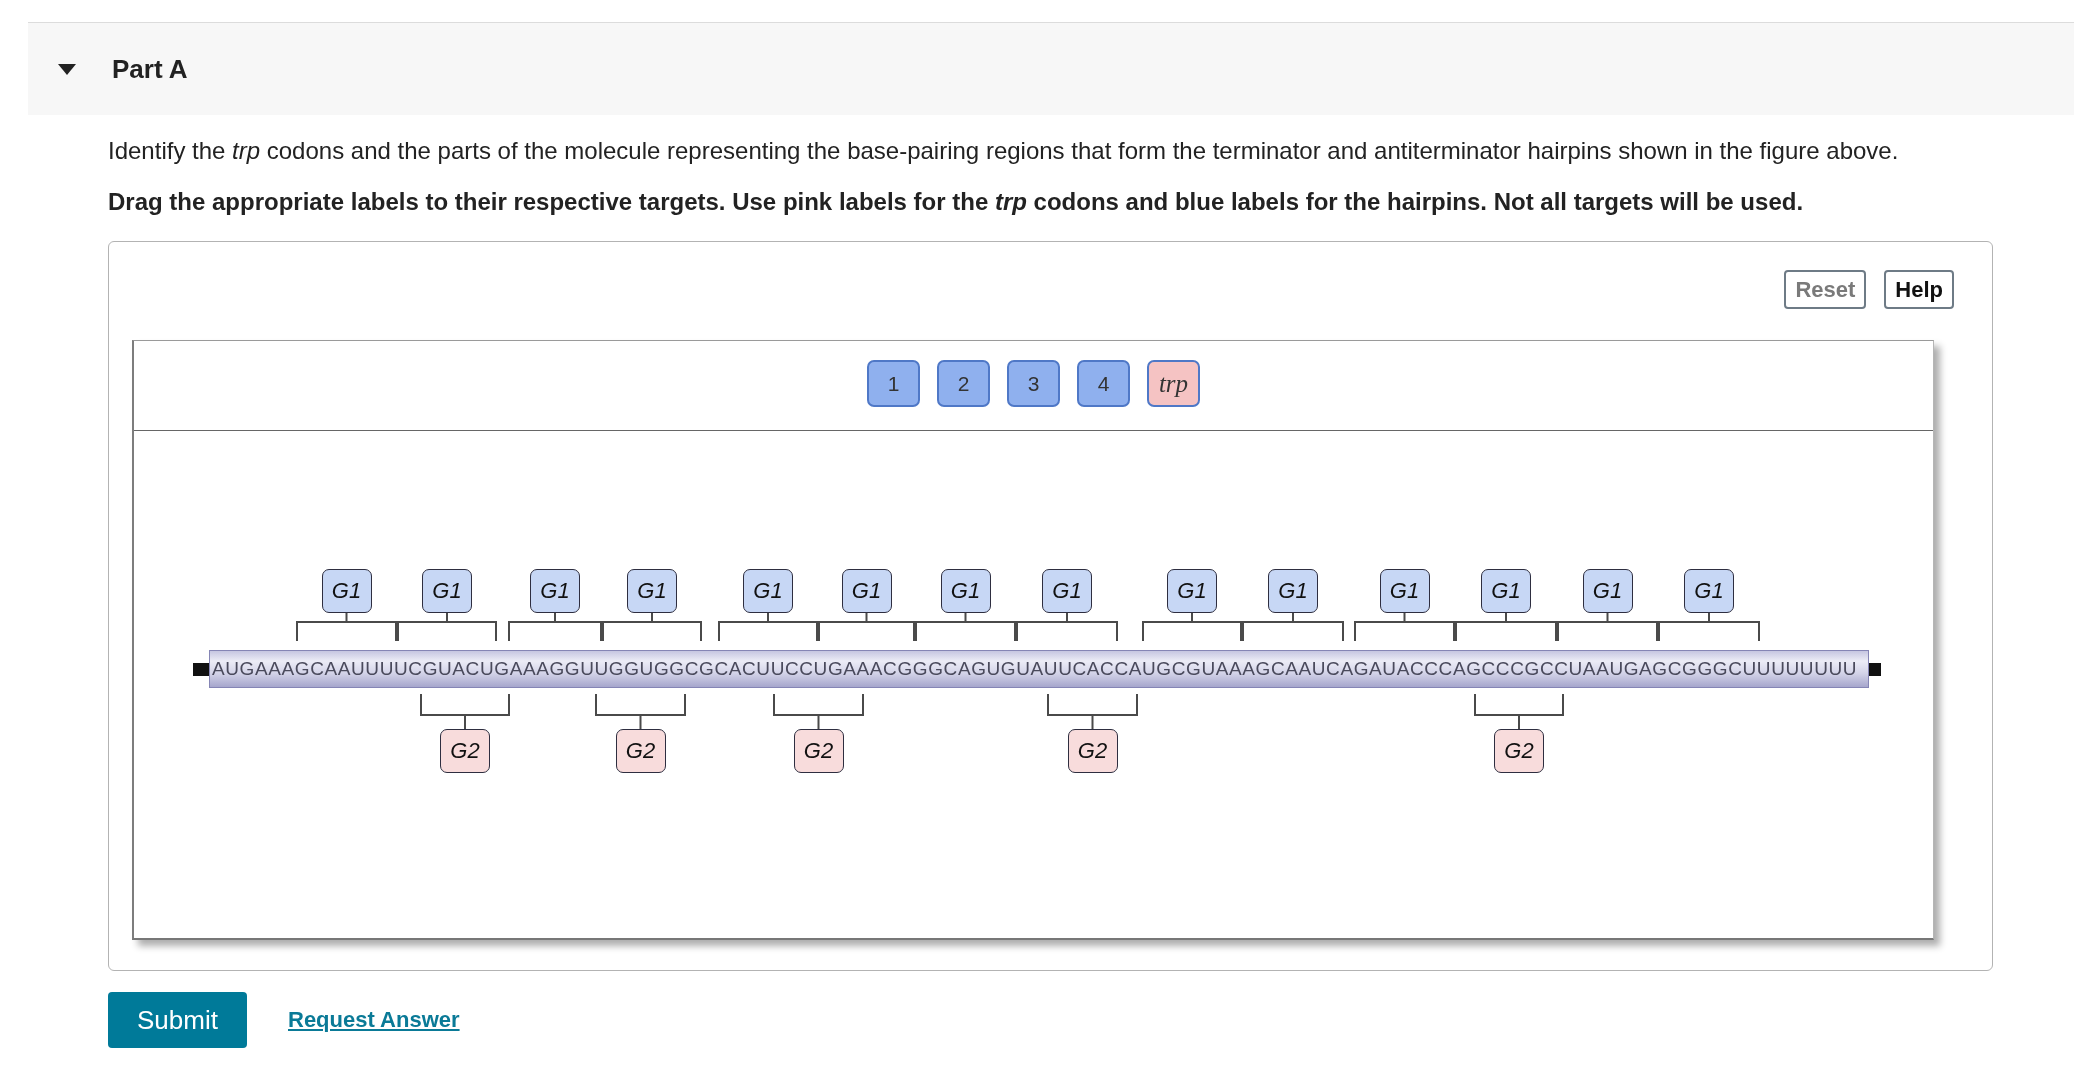 This screenshot has height=1090, width=2074. What do you see at coordinates (893, 383) in the screenshot?
I see `drag-label: 1` at bounding box center [893, 383].